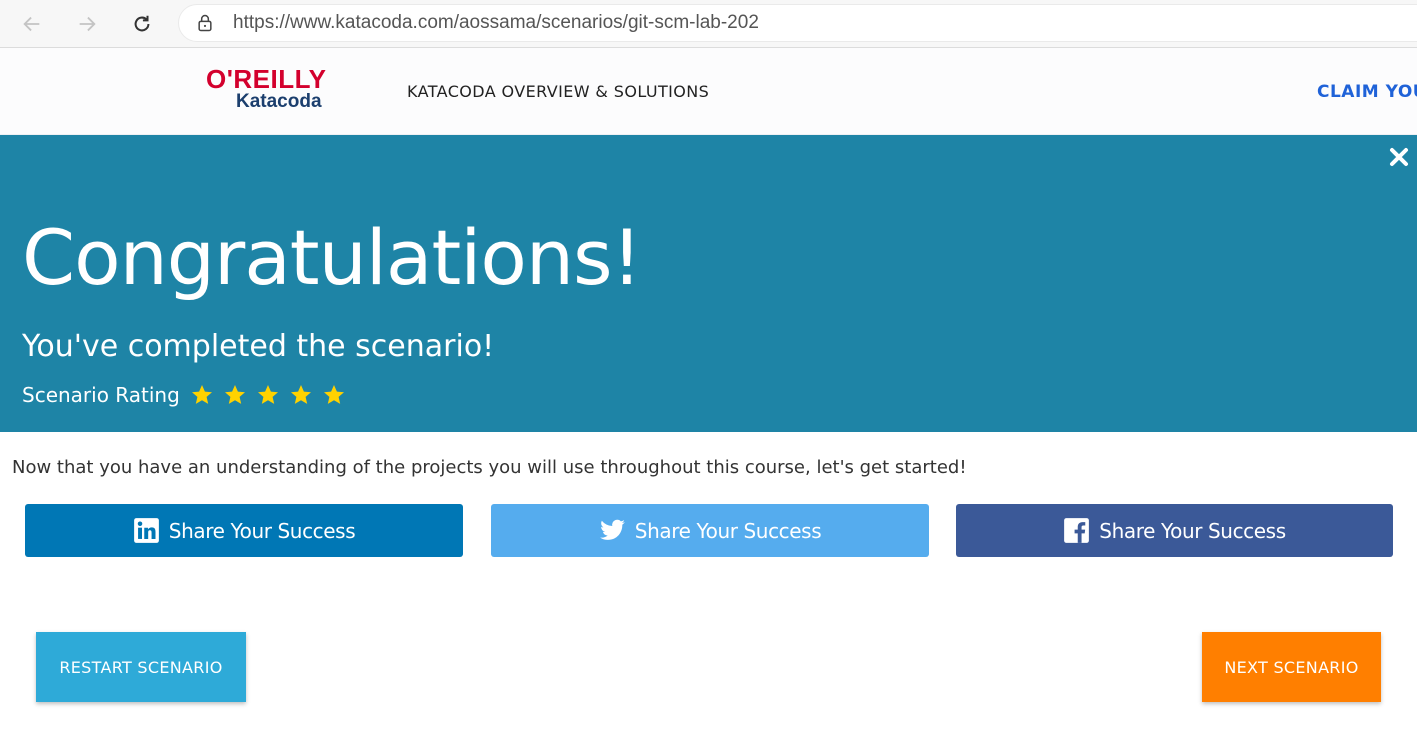  I want to click on rating-label: Scenario Rating, so click(101, 395).